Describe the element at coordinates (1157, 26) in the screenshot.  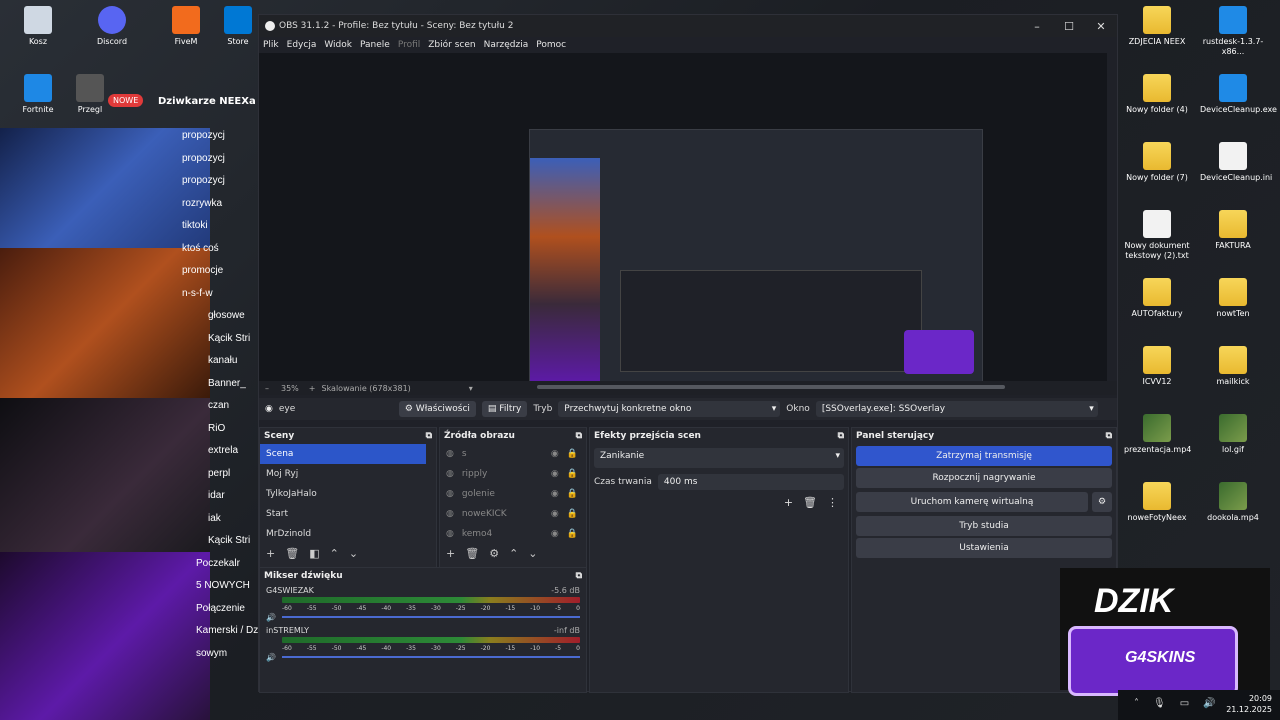
I see `desktop-icon: ZDJECIA NEEX` at that location.